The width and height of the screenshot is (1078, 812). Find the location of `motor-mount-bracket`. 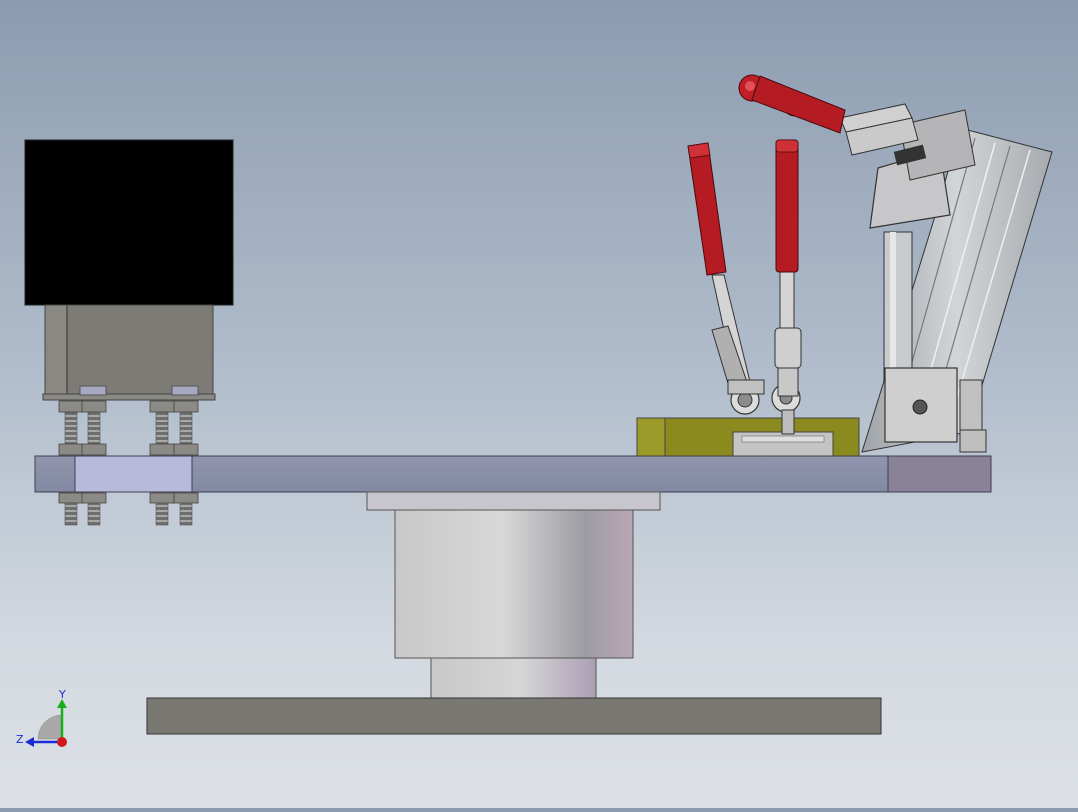

motor-mount-bracket is located at coordinates (129, 351).